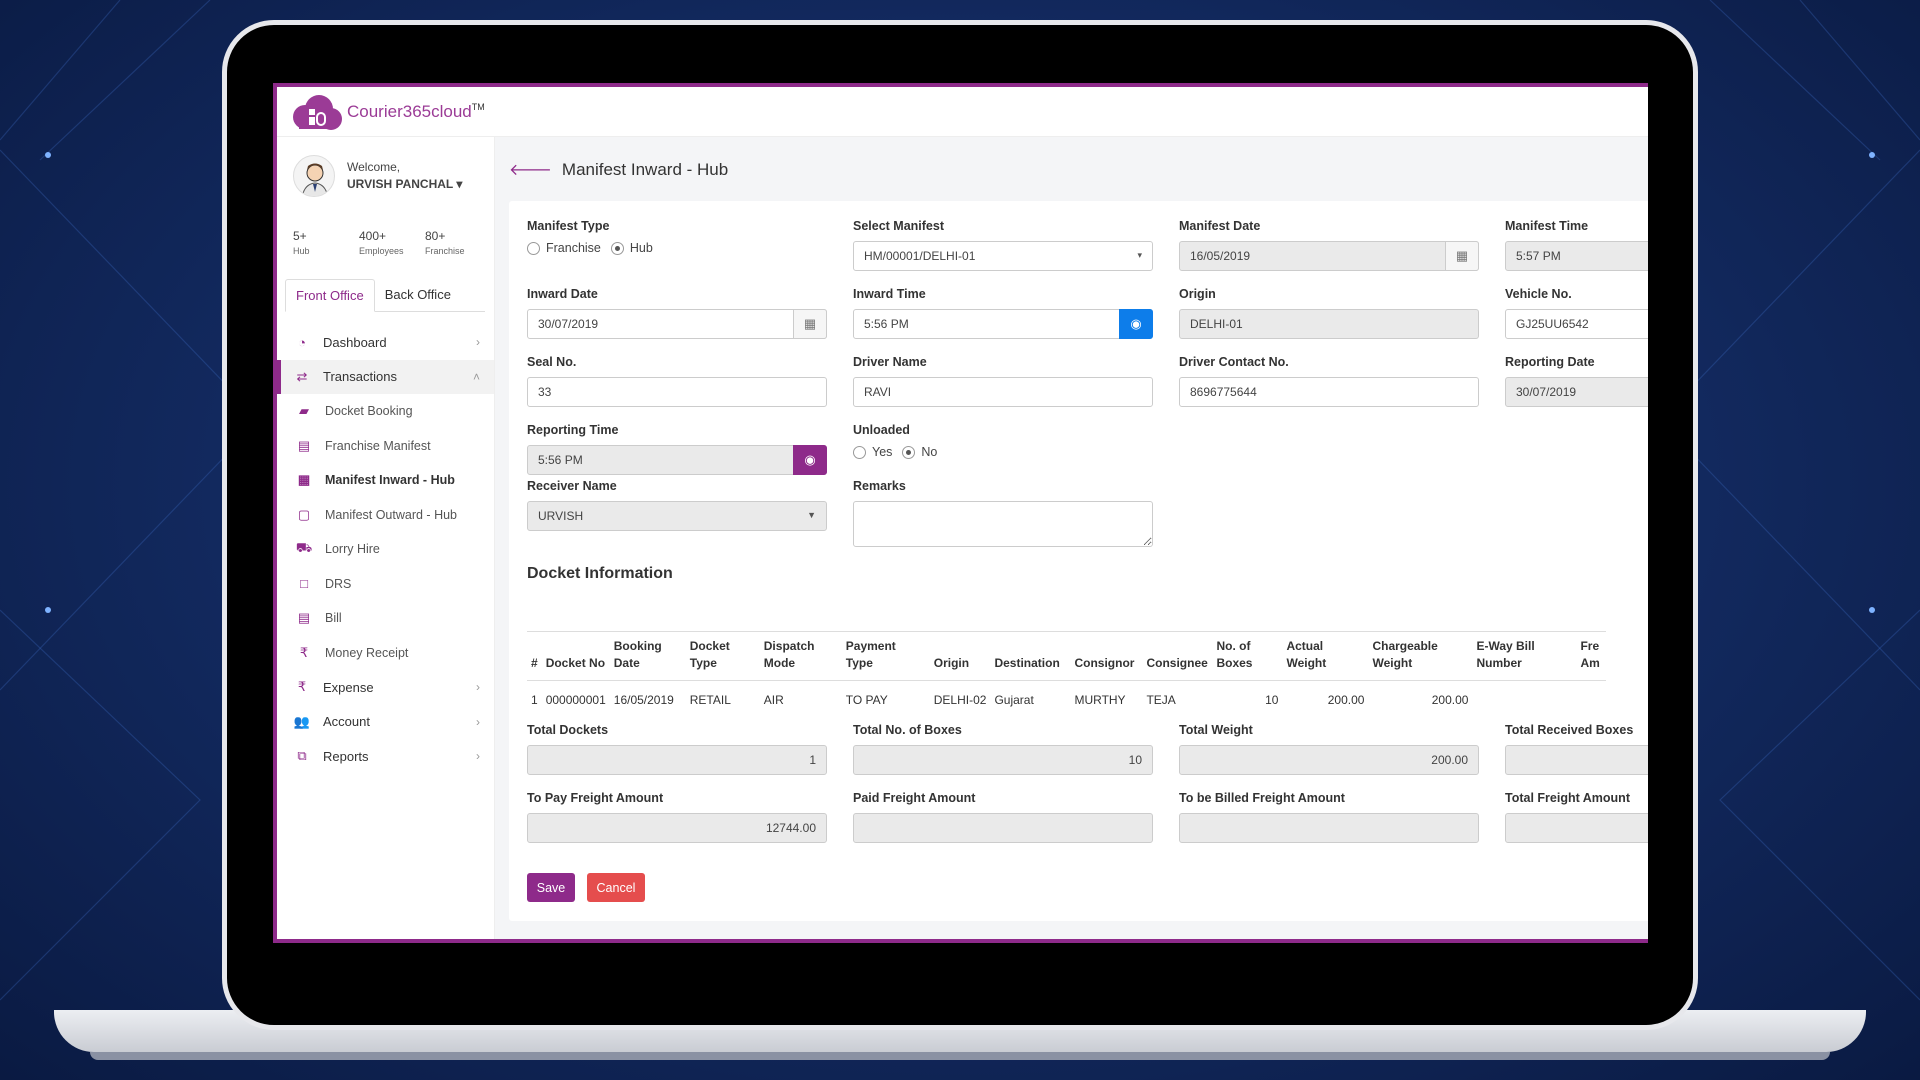 The width and height of the screenshot is (1920, 1080). Describe the element at coordinates (677, 760) in the screenshot. I see `total-dockets-input: 1` at that location.